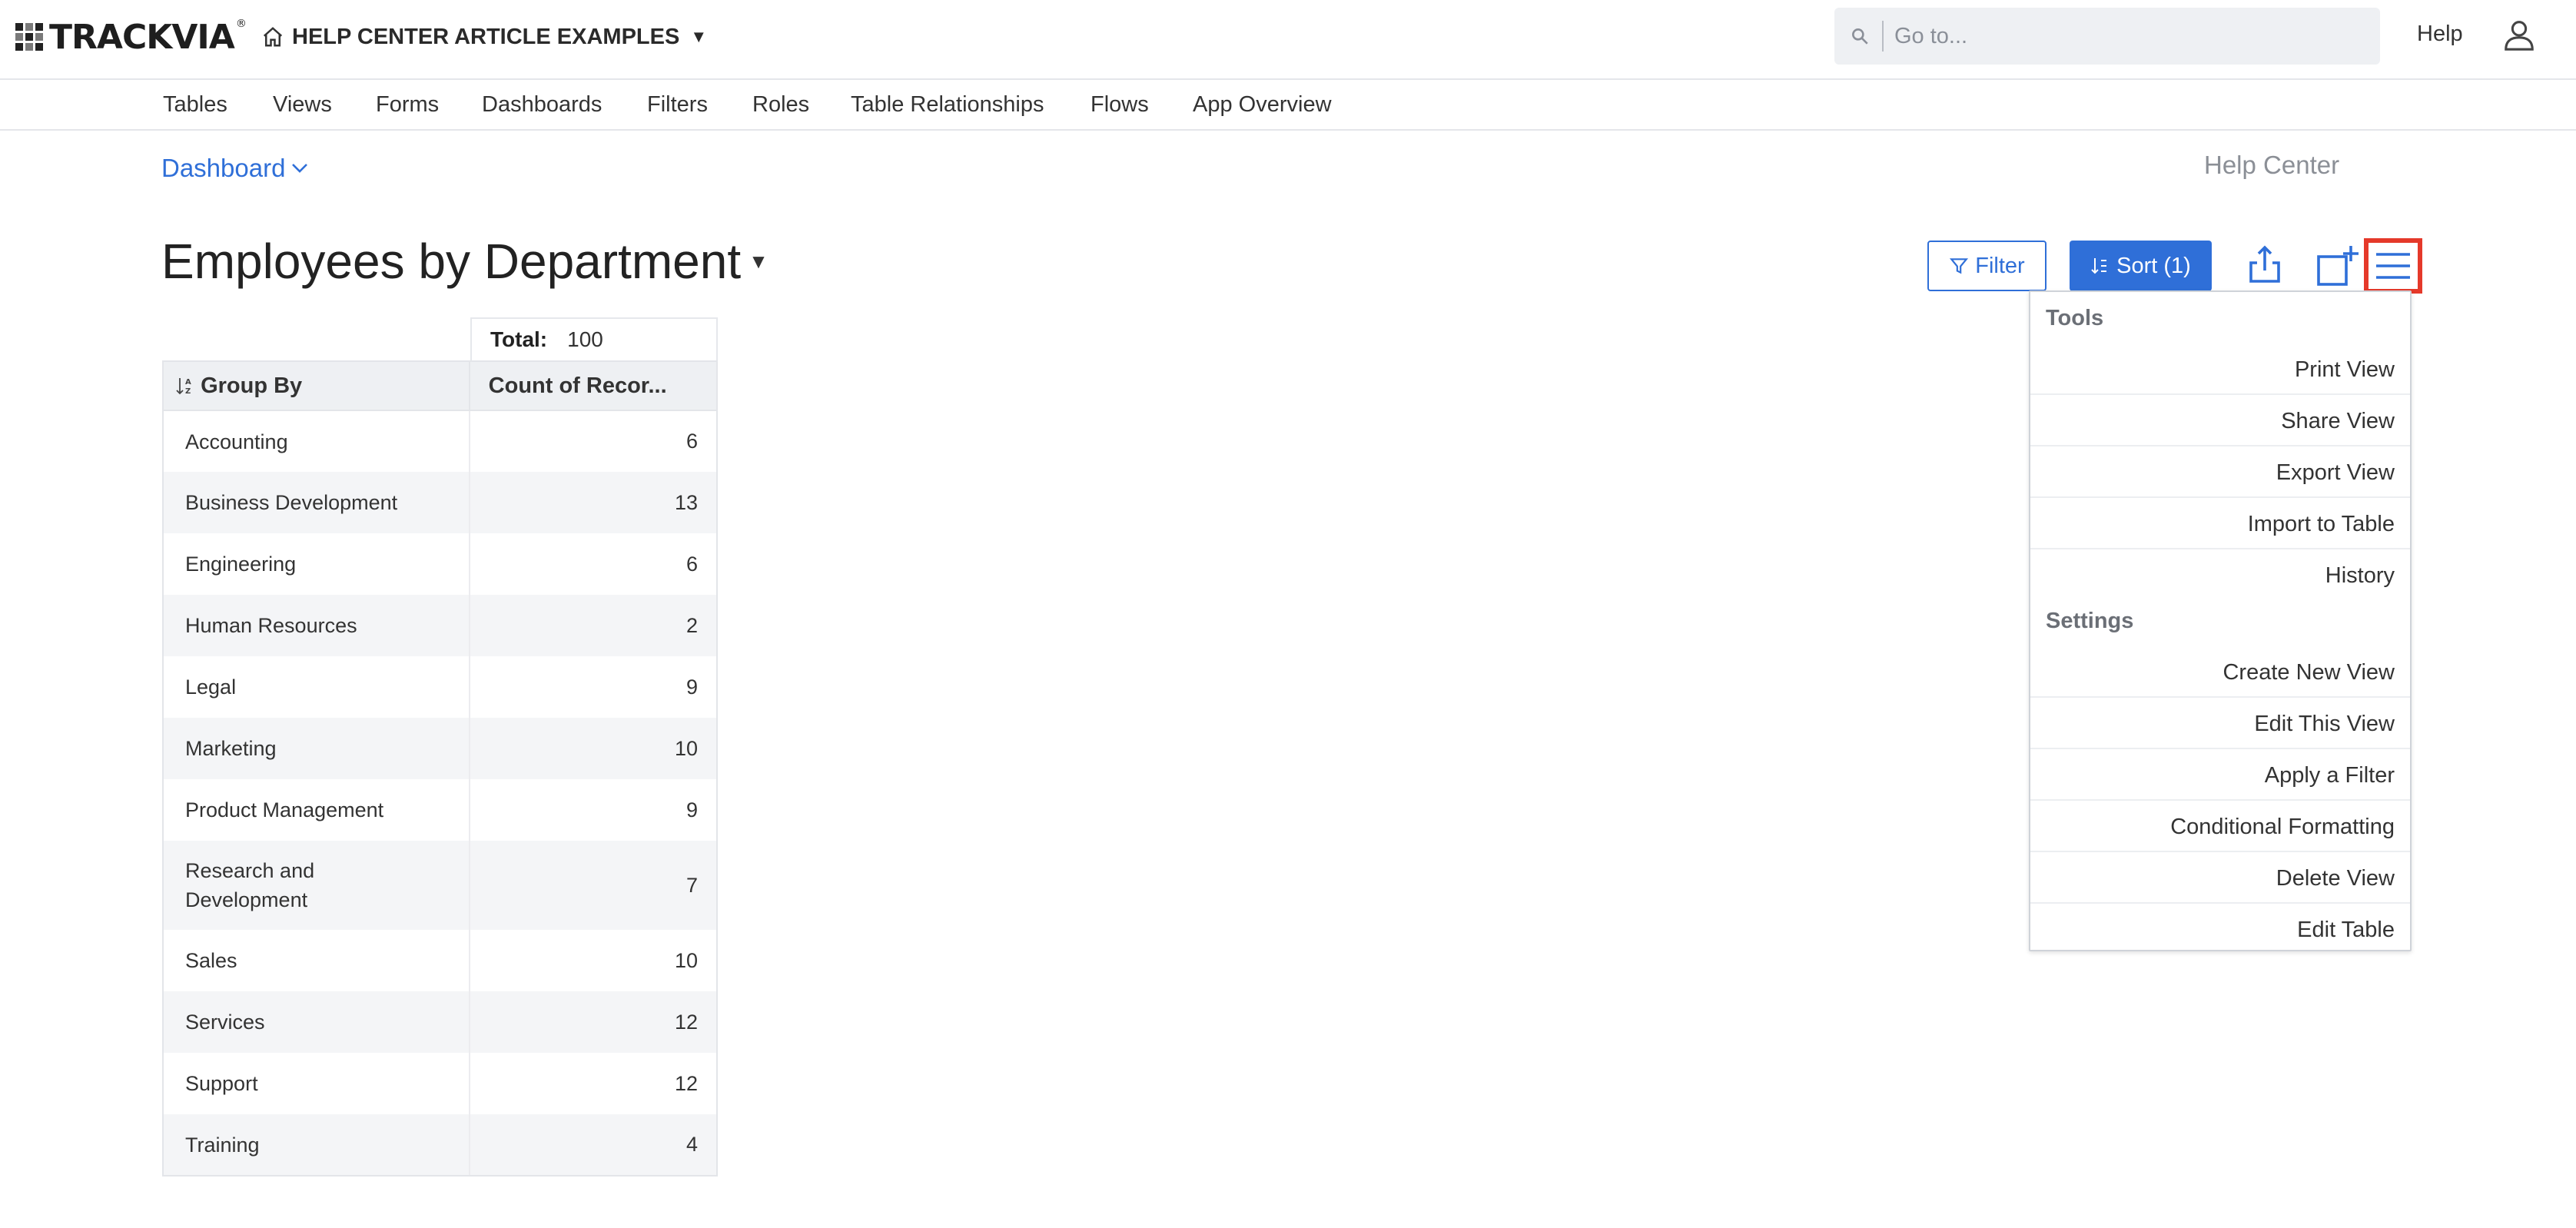 The image size is (2576, 1228). Describe the element at coordinates (2220, 724) in the screenshot. I see `menu-item-edit-this-view: Edit This View` at that location.